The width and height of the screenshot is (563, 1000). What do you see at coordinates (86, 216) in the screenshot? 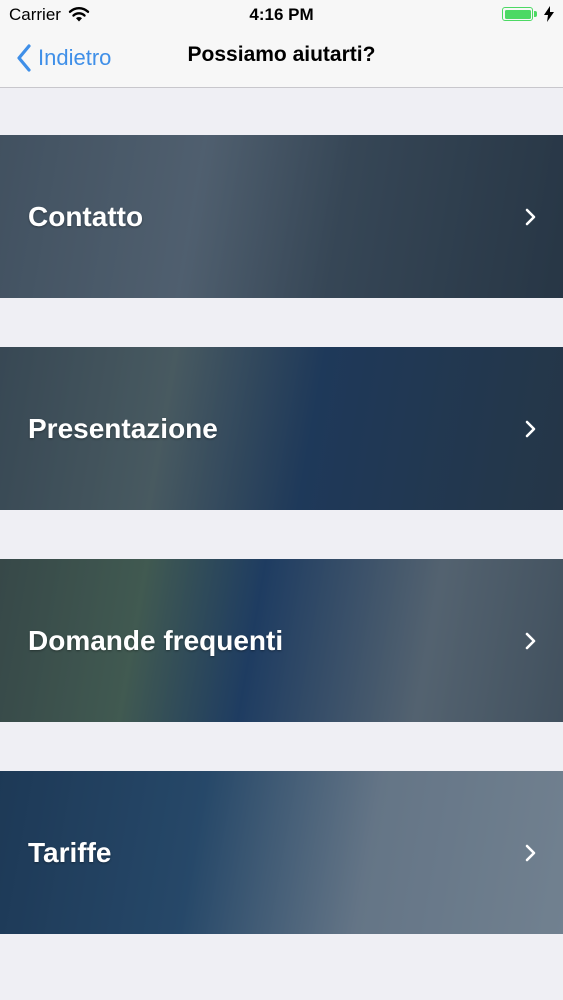
I see `menu-item-label: Contatto` at bounding box center [86, 216].